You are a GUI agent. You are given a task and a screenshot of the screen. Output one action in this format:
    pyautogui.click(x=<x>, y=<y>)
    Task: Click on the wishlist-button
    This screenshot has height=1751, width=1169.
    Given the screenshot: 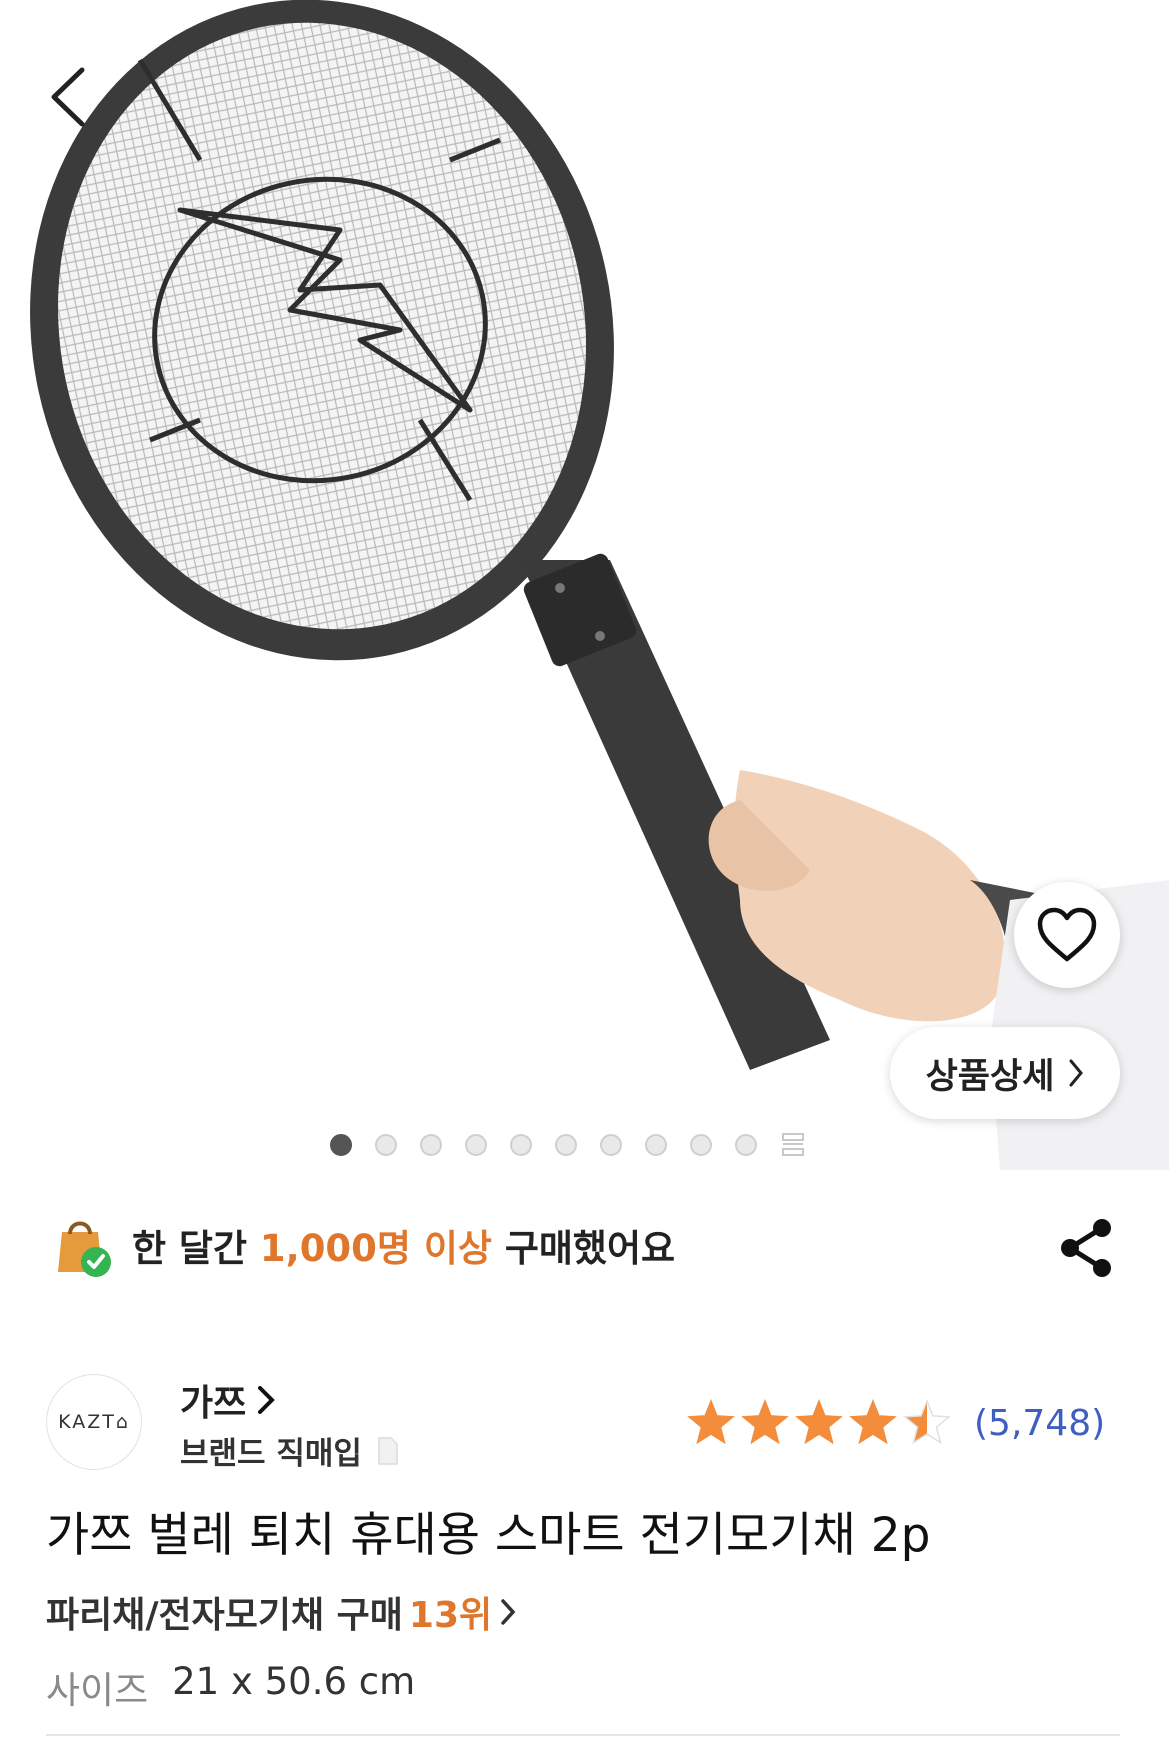 What is the action you would take?
    pyautogui.click(x=1067, y=935)
    